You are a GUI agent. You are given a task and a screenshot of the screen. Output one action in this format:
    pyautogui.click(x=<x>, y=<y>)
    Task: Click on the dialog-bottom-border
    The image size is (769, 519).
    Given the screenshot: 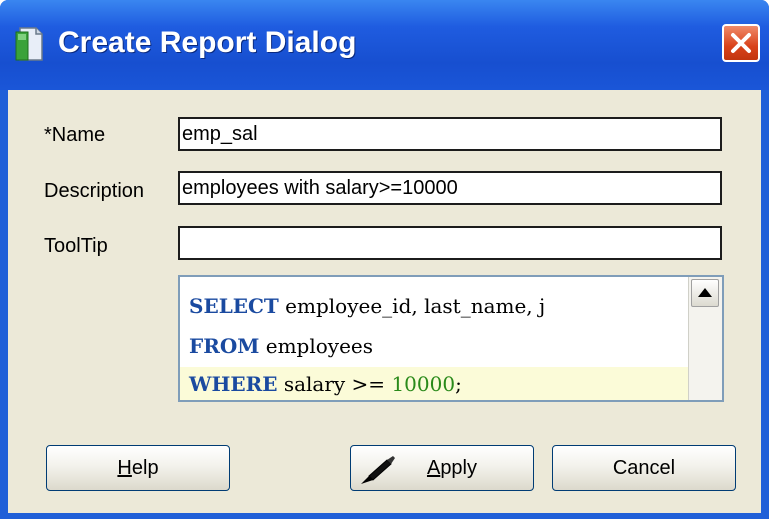 What is the action you would take?
    pyautogui.click(x=384, y=516)
    